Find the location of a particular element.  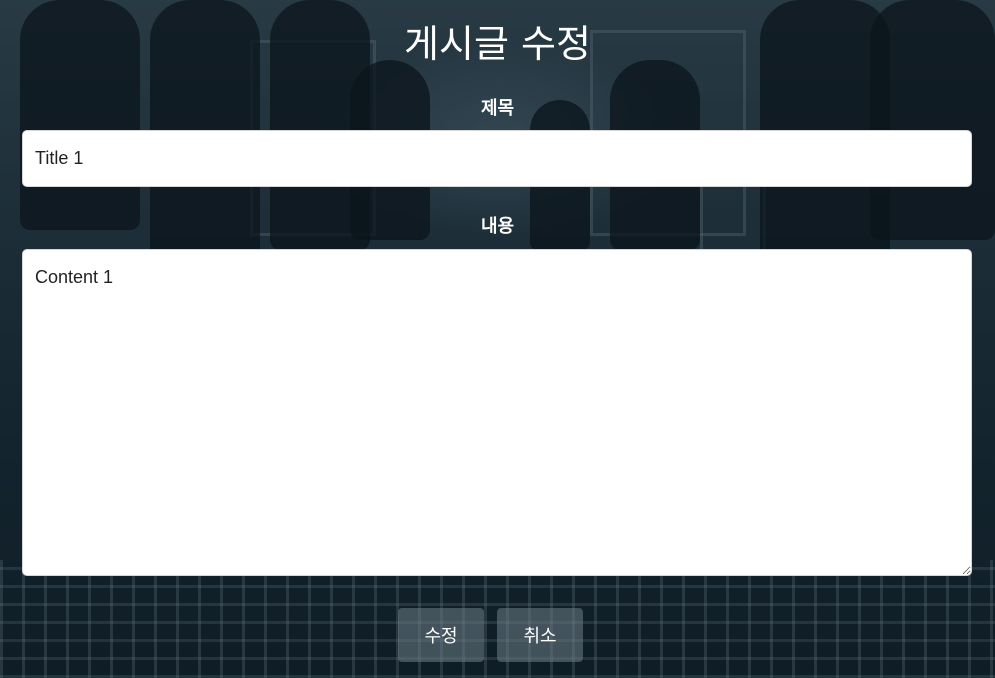

cancel-button: 취소 is located at coordinates (540, 635).